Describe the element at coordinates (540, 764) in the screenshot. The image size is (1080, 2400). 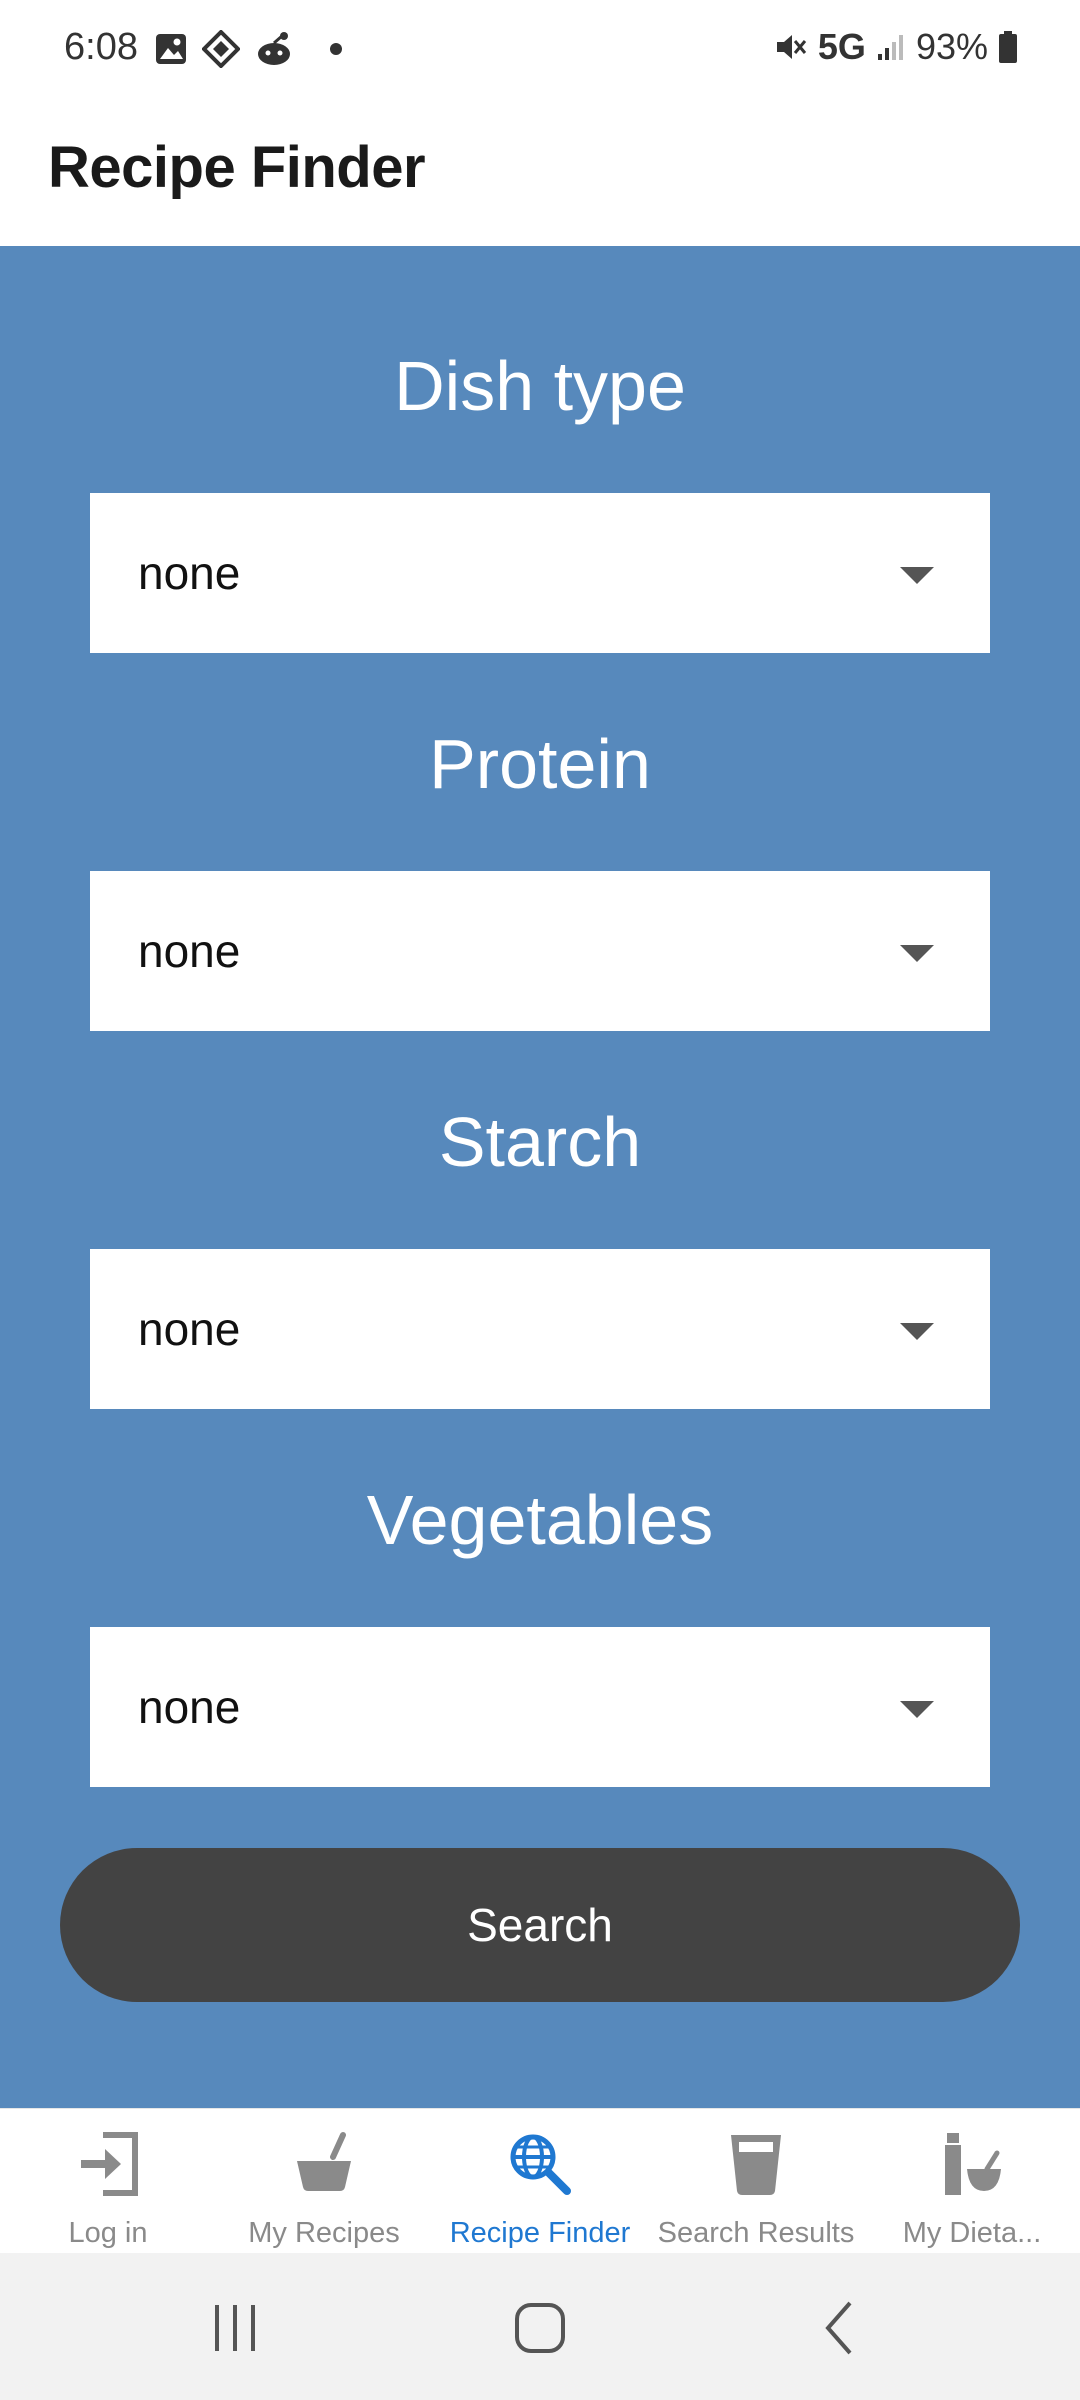
I see `protein-label: Protein` at that location.